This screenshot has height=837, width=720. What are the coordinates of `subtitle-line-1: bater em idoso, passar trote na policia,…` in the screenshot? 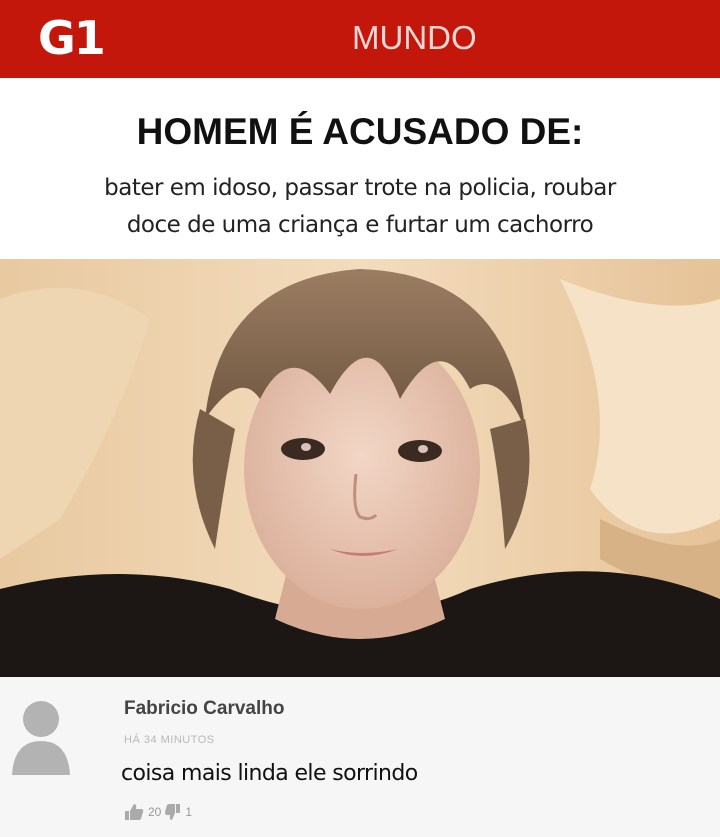 It's located at (360, 188).